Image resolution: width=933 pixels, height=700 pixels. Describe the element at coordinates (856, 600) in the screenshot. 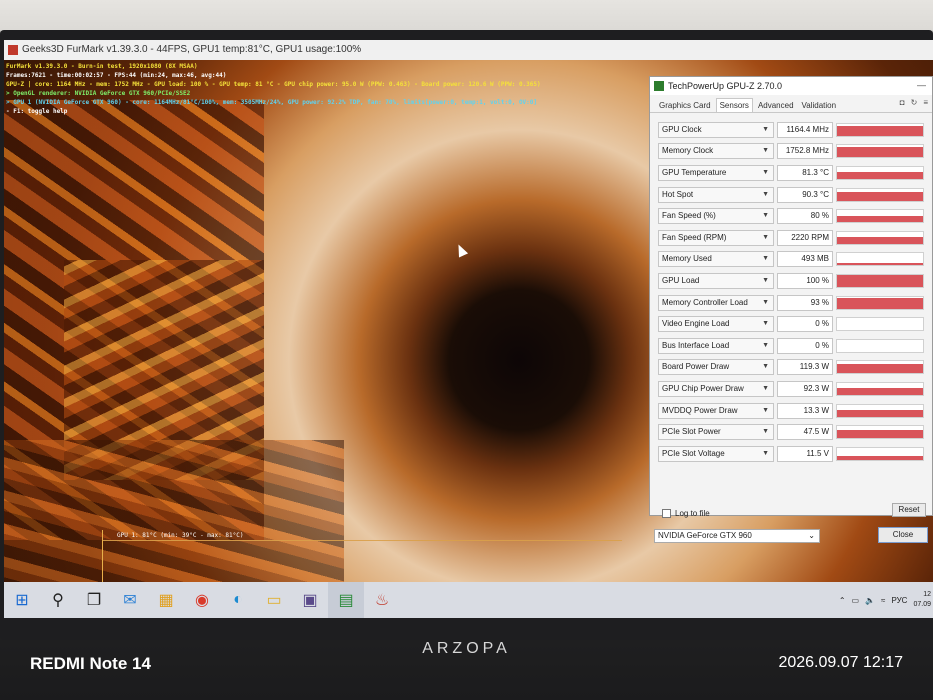

I see `battery-icon: ▭` at that location.